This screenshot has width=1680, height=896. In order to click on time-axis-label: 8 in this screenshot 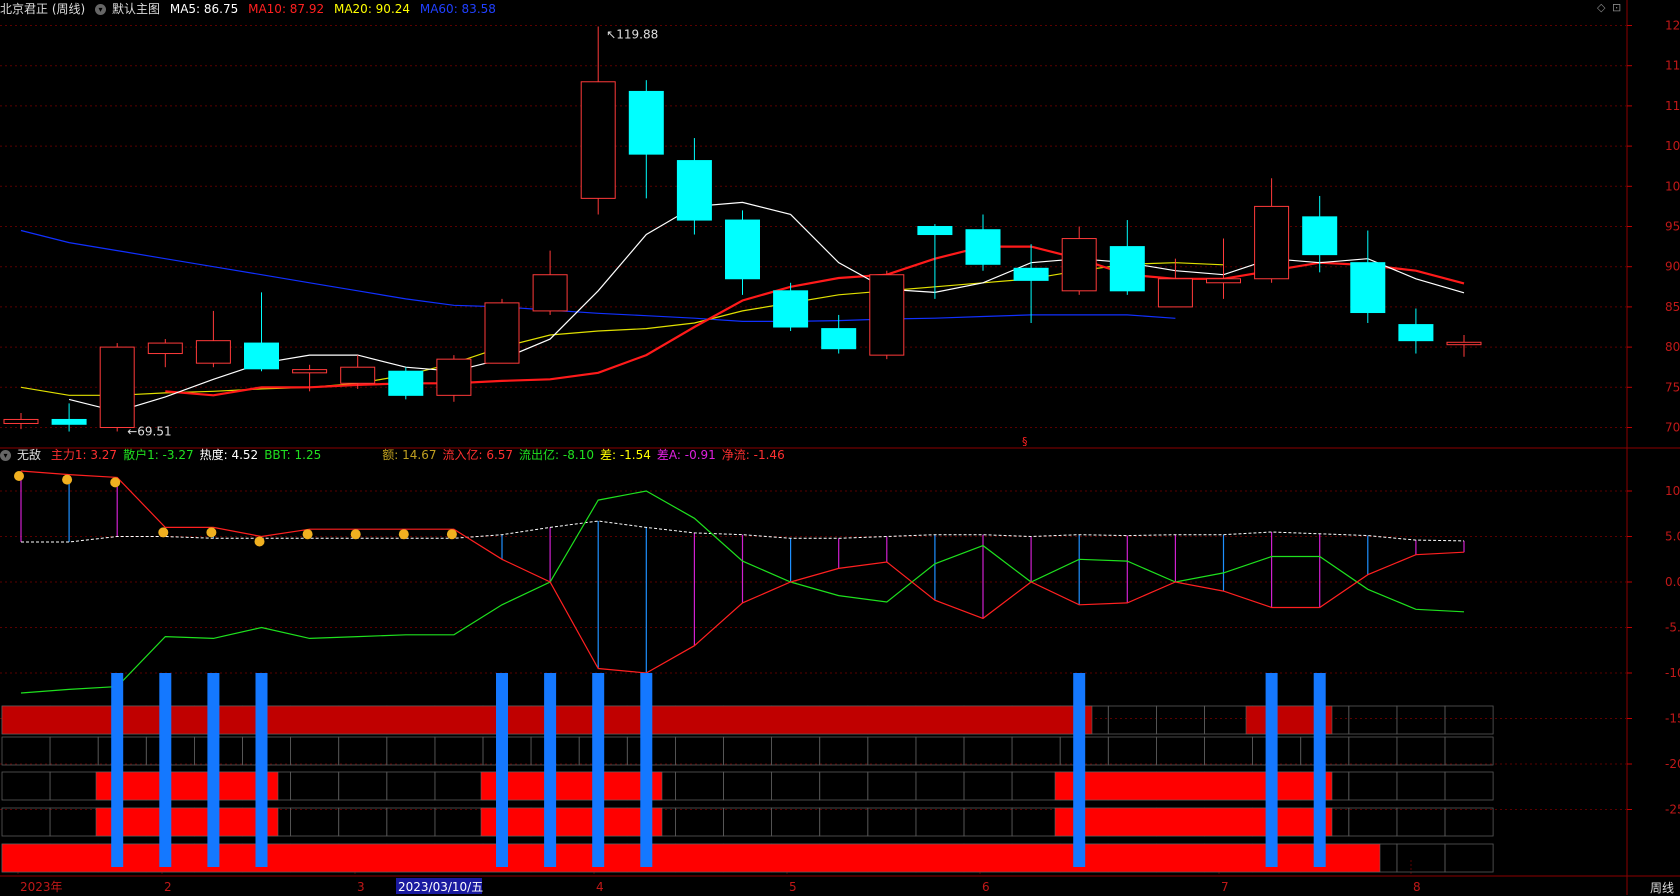, I will do `click(1417, 887)`.